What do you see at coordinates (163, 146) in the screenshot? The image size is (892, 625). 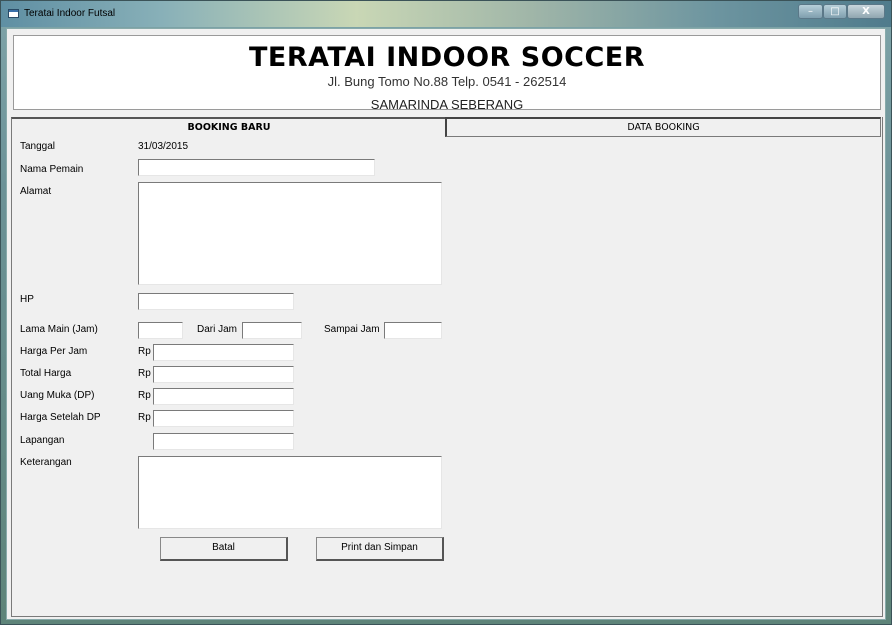 I see `tanggal-value: 31/03/2015` at bounding box center [163, 146].